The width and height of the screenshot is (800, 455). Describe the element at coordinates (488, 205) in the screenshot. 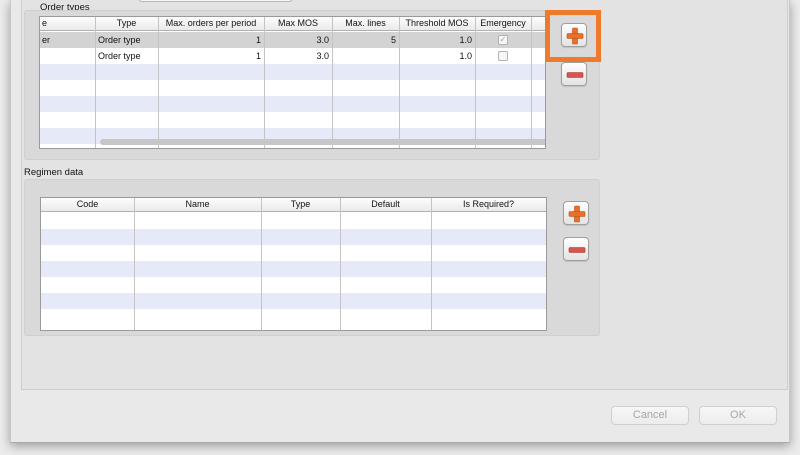

I see `column-header-is-required: Is Required?` at that location.